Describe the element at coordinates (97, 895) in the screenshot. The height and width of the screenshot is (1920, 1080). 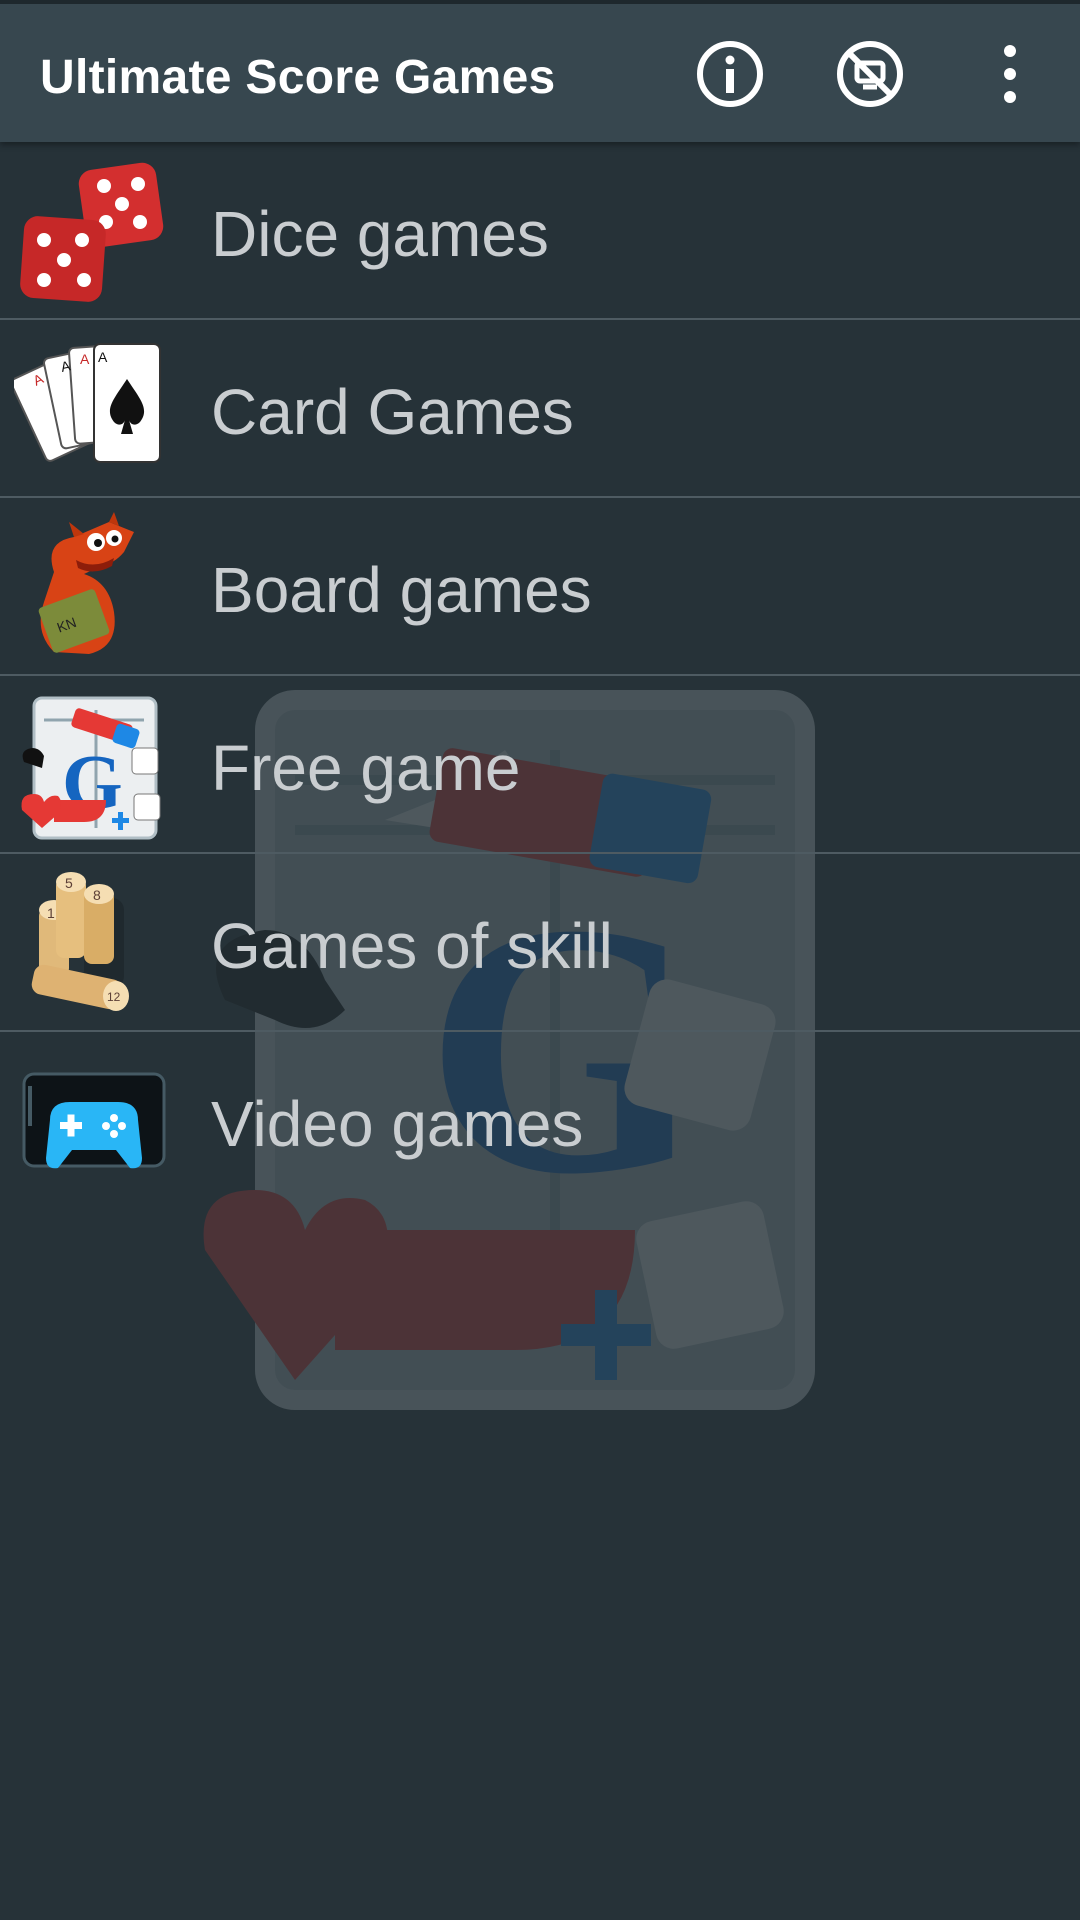
I see `svg-text: 8` at that location.